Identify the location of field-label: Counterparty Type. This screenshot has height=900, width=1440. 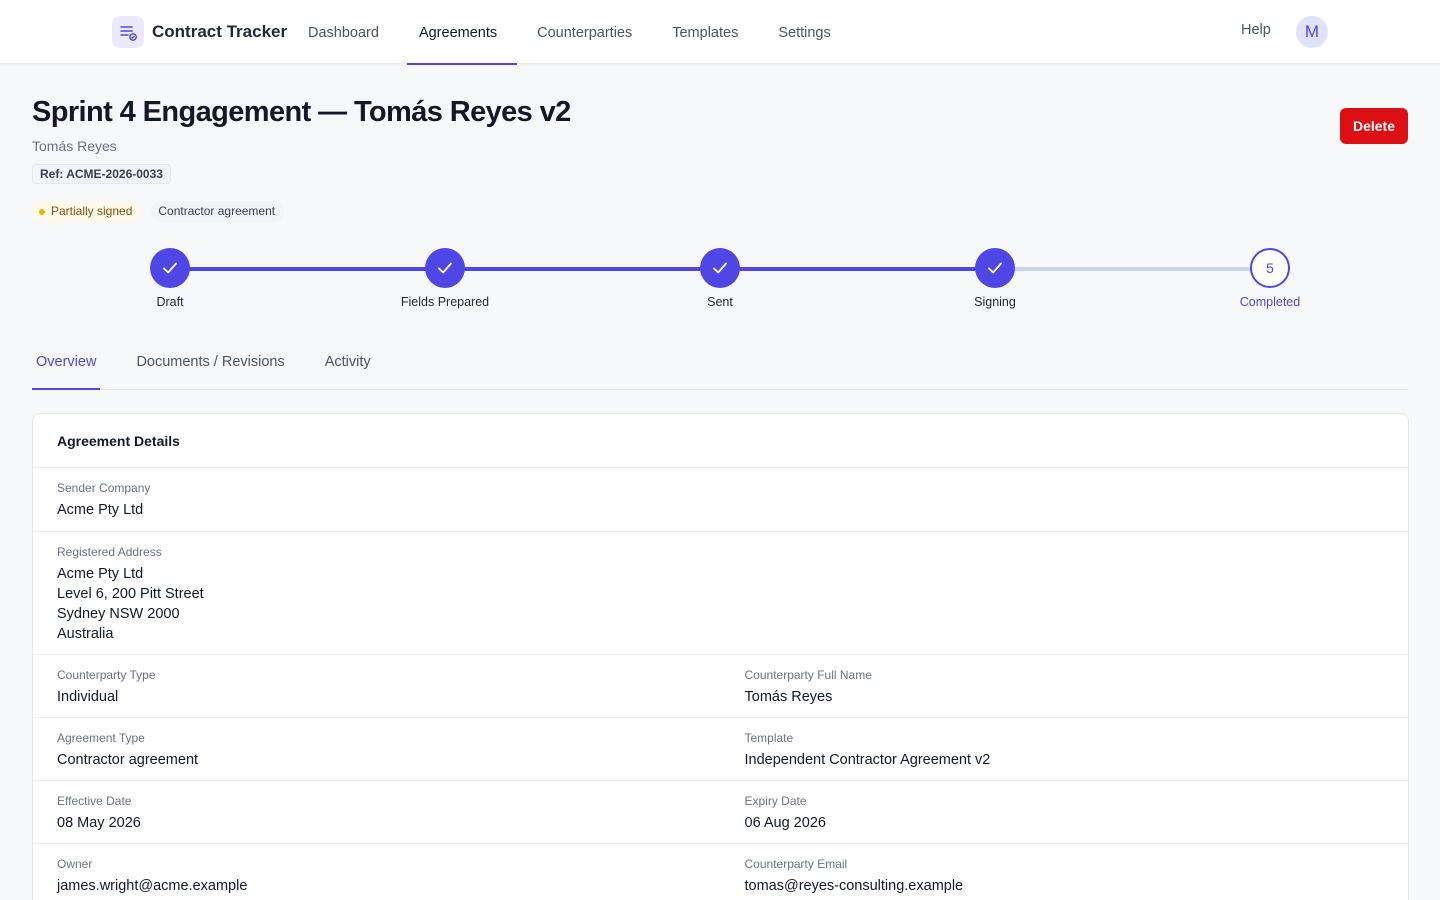
(106, 675).